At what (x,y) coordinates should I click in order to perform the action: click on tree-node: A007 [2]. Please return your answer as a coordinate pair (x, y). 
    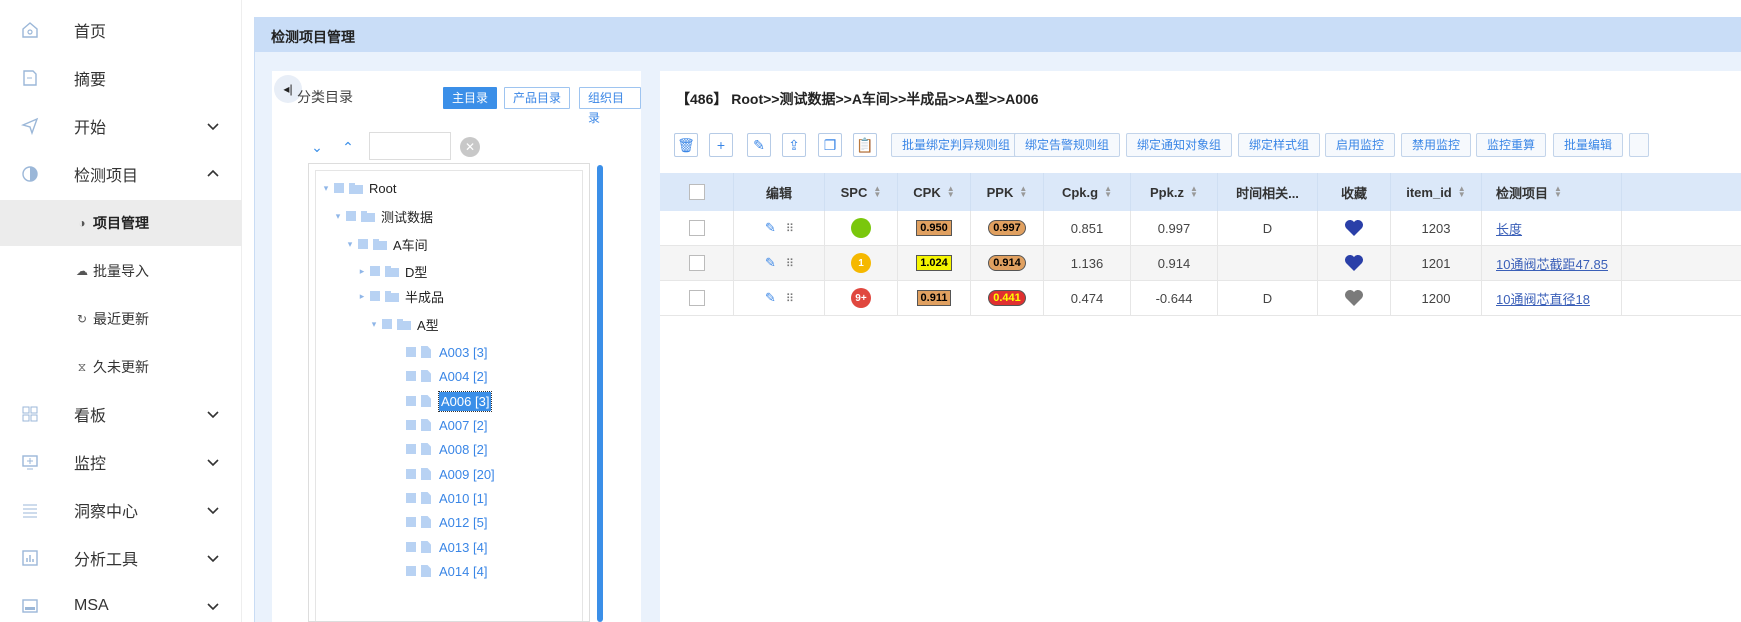
    Looking at the image, I should click on (439, 425).